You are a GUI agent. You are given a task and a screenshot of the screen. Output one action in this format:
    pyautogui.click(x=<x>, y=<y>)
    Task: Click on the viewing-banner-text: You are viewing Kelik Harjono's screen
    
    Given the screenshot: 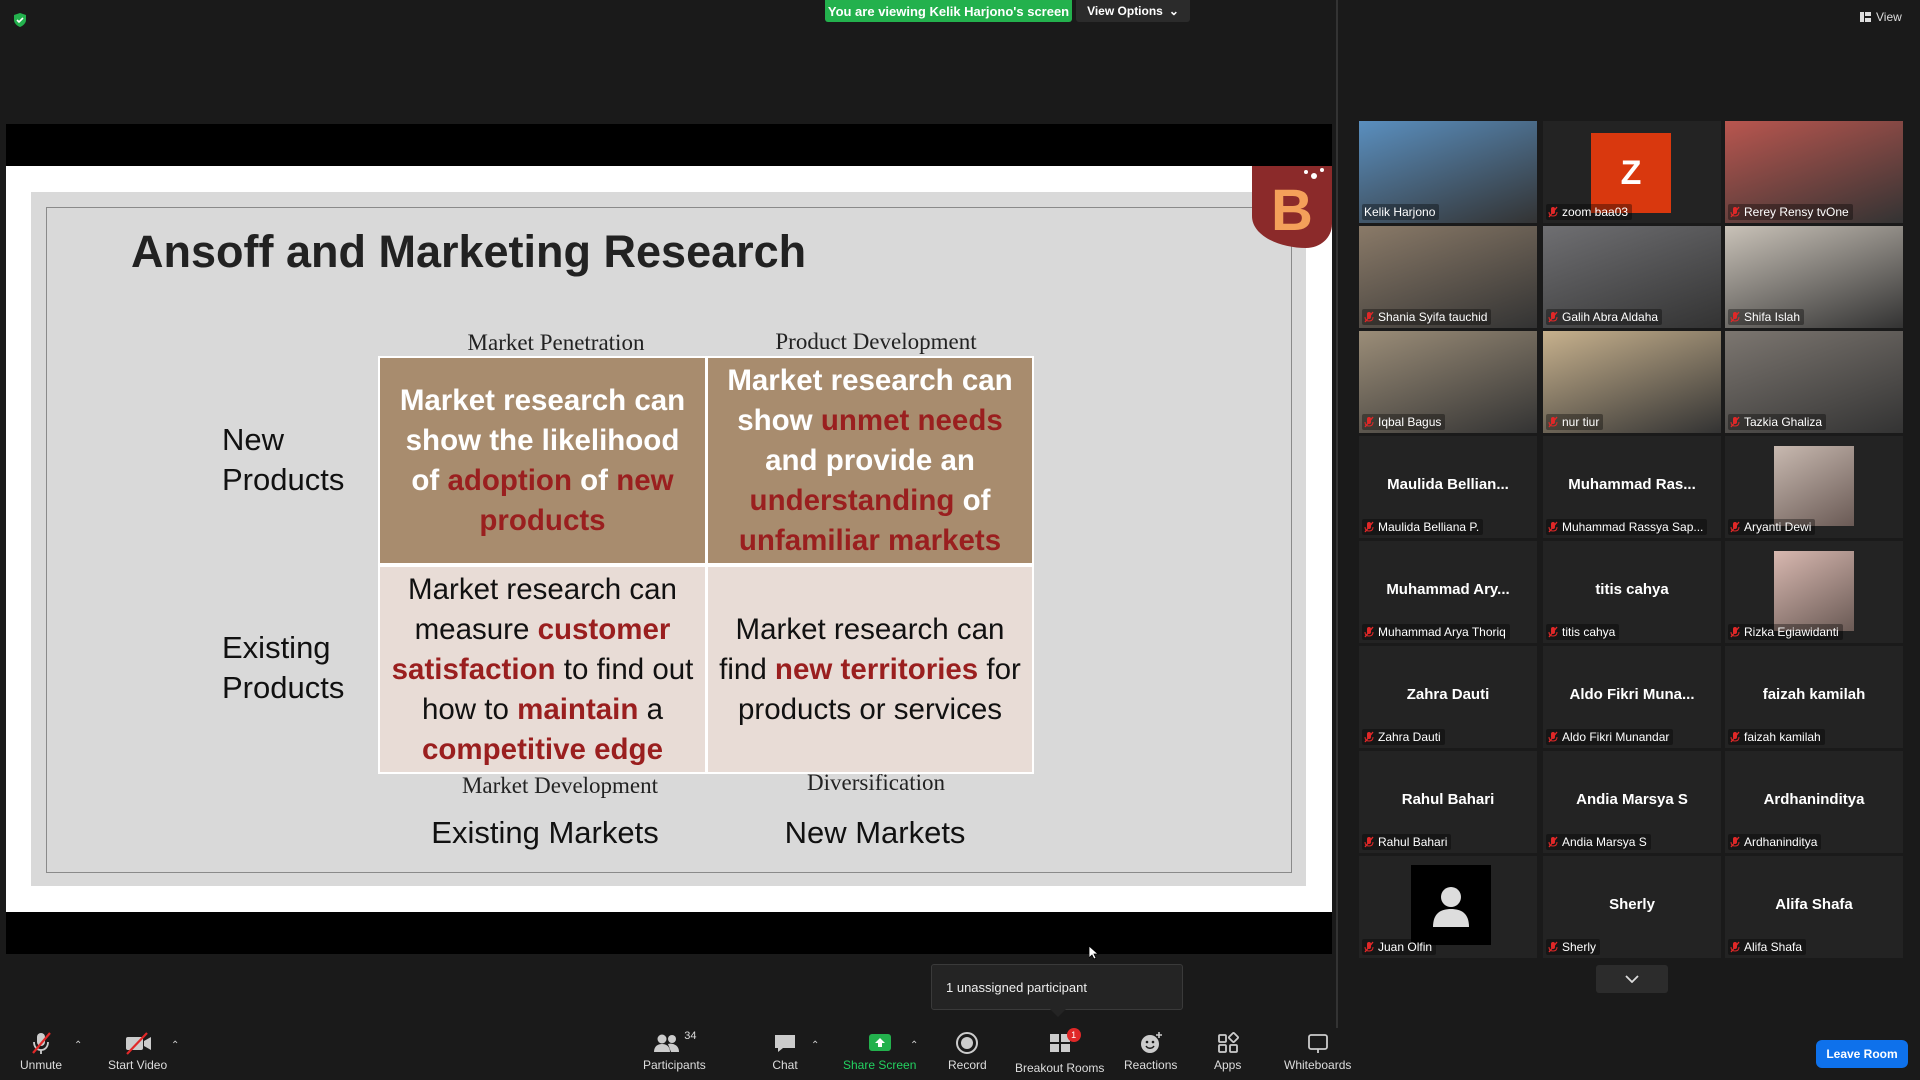 What is the action you would take?
    pyautogui.click(x=948, y=11)
    